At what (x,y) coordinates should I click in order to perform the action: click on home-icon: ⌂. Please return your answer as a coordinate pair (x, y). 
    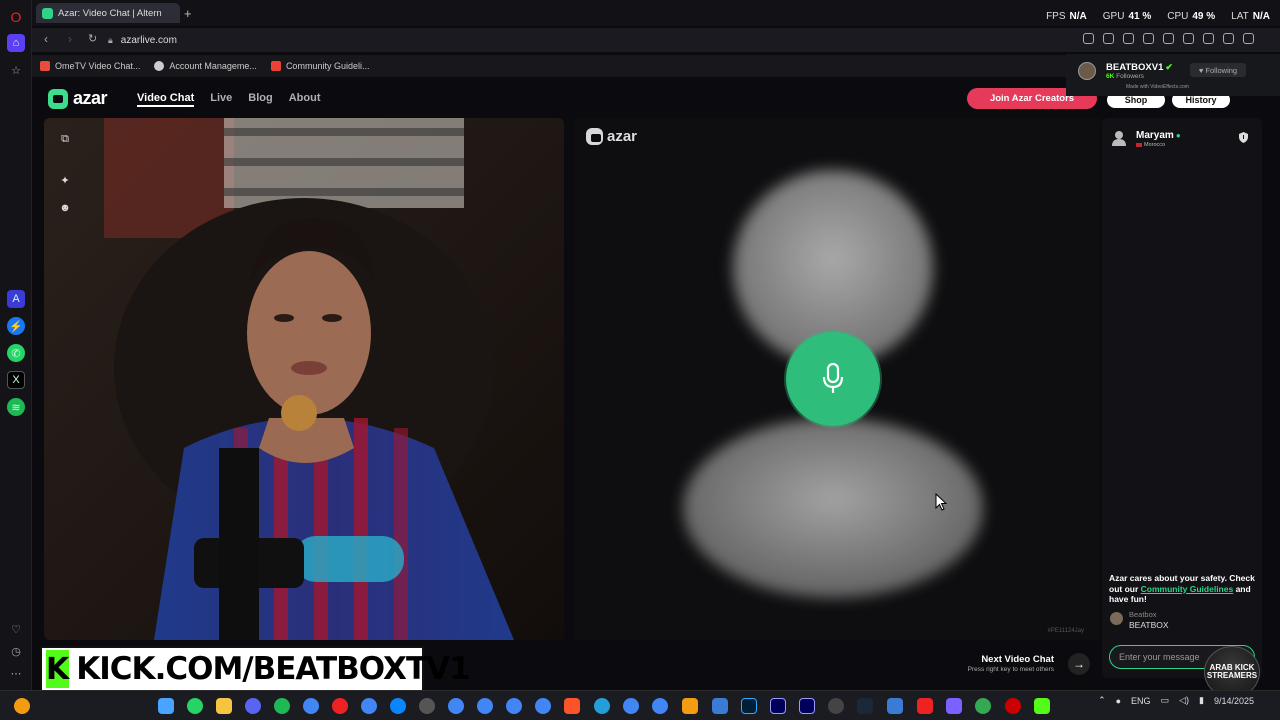
    Looking at the image, I should click on (16, 43).